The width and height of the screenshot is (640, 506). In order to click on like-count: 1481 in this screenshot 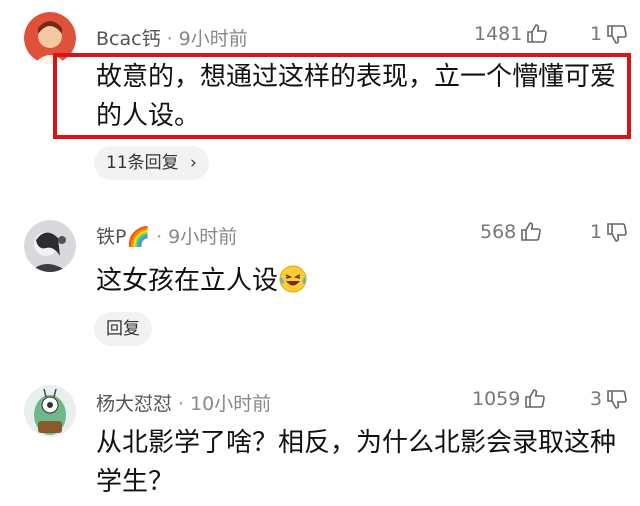, I will do `click(498, 34)`.